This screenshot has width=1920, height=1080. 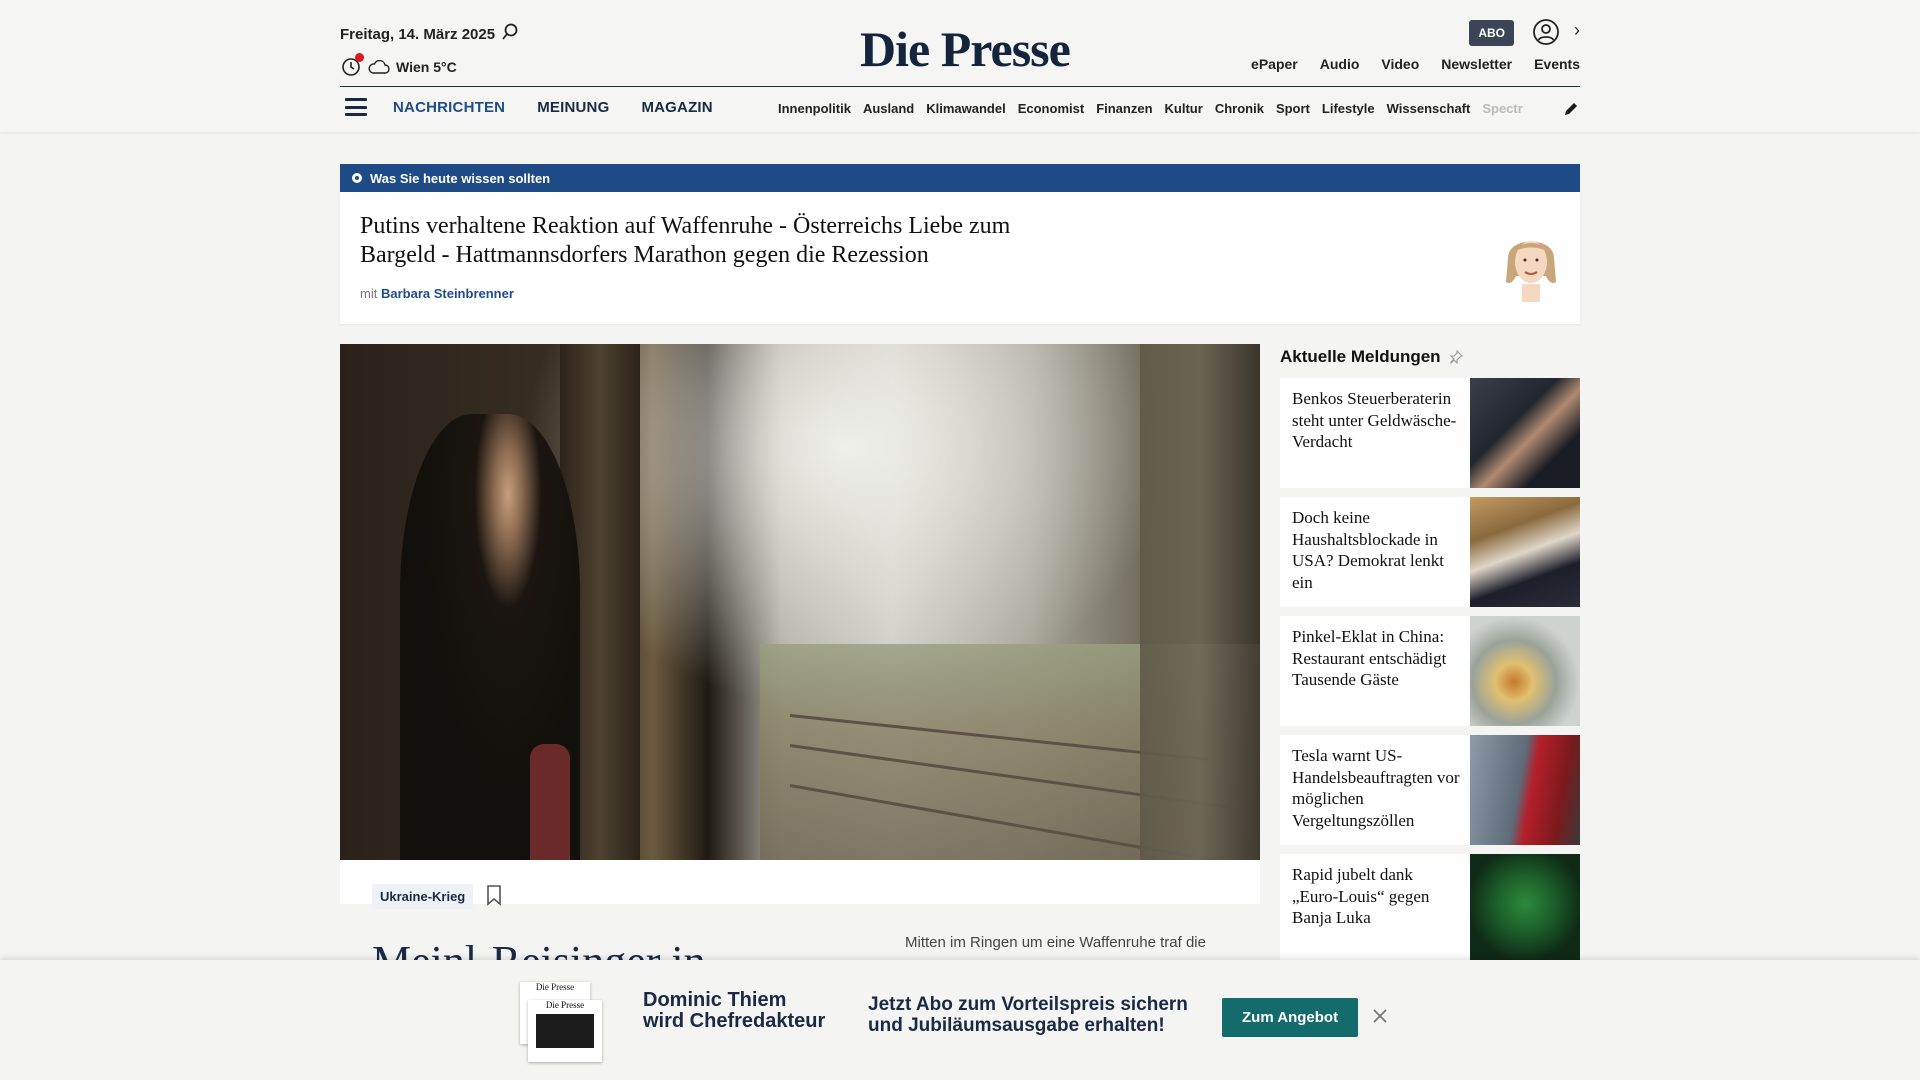 I want to click on notification-dot, so click(x=359, y=57).